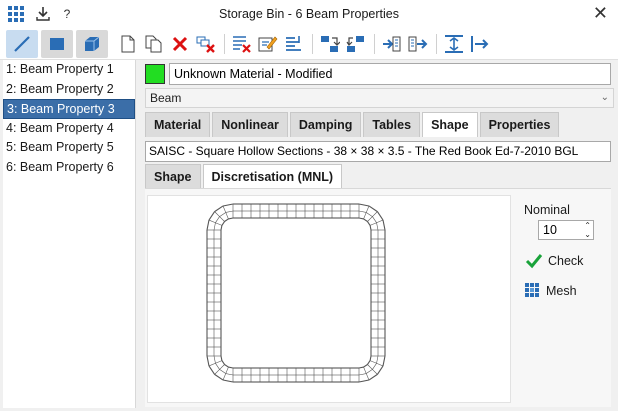 This screenshot has width=618, height=411. What do you see at coordinates (566, 230) in the screenshot?
I see `nominal-spinbox: 10 ⌃ ⌄` at bounding box center [566, 230].